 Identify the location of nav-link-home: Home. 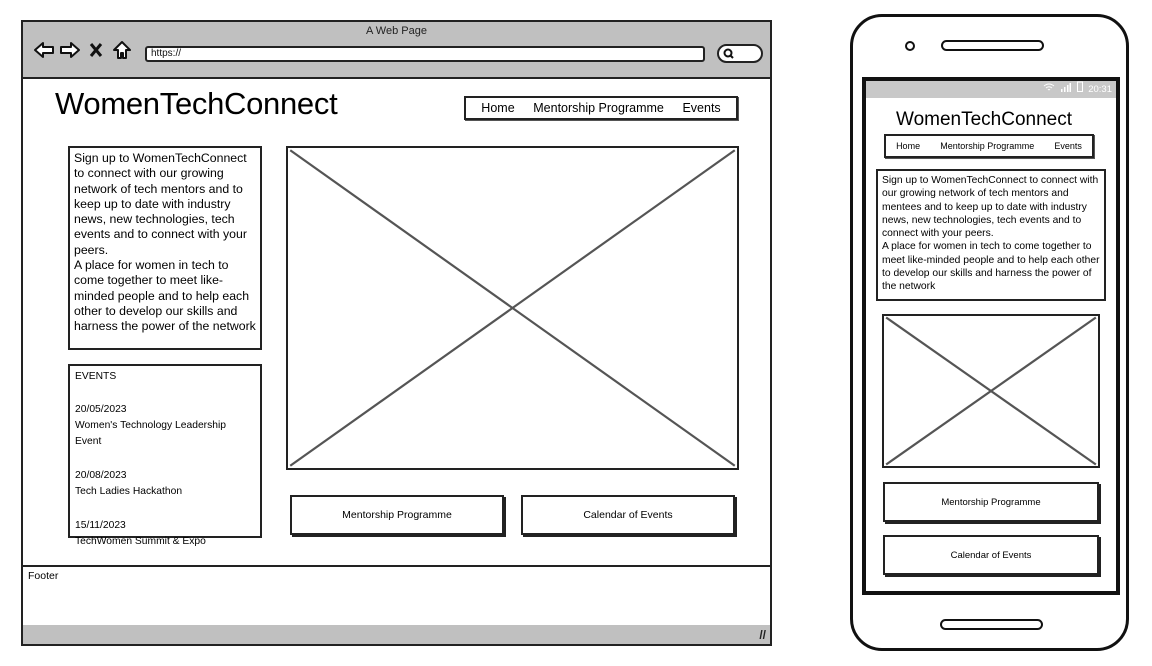
(497, 108).